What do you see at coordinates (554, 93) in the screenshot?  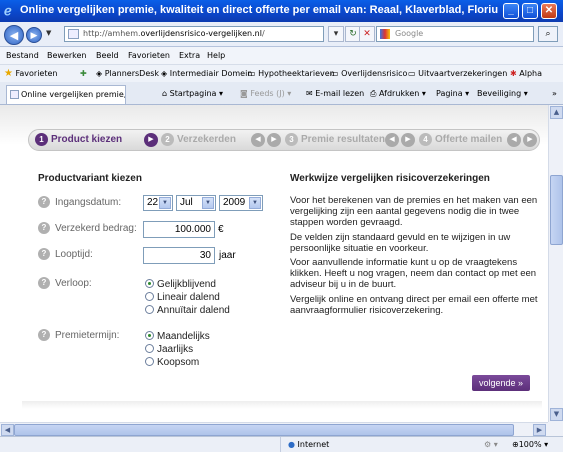 I see `more-commands-icon: »` at bounding box center [554, 93].